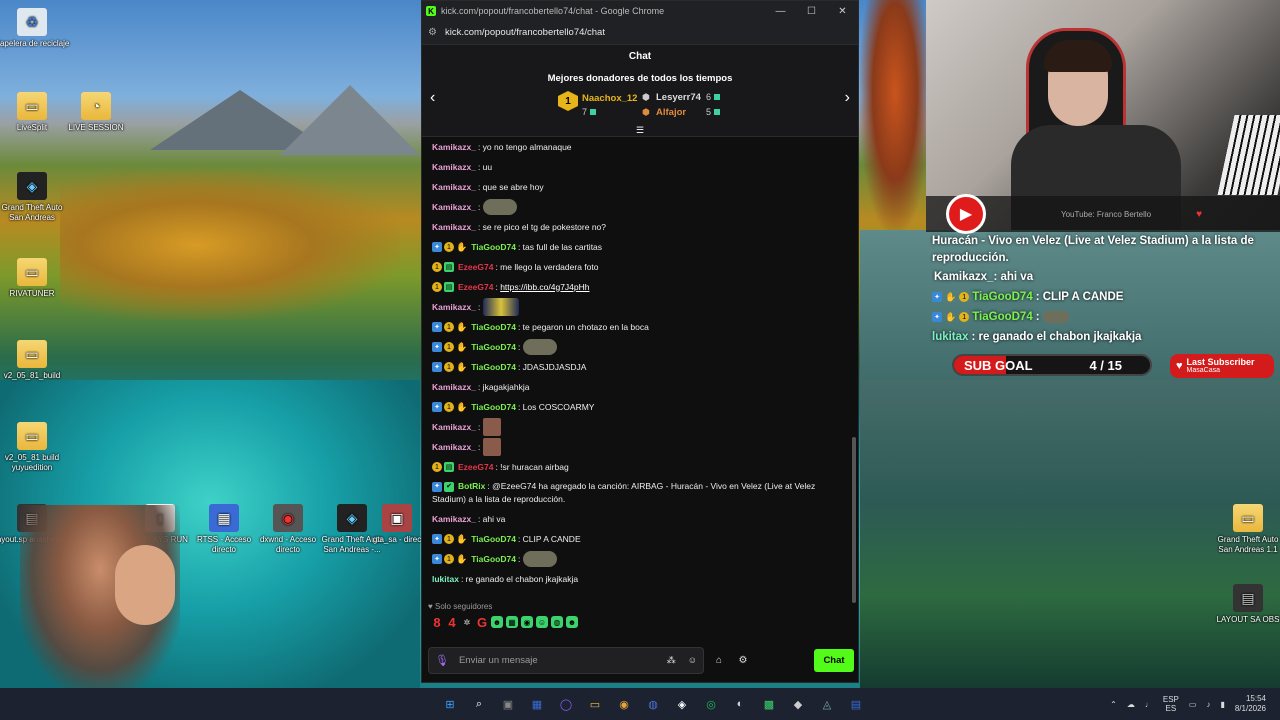  I want to click on taskbar-app-icon: ◆, so click(798, 704).